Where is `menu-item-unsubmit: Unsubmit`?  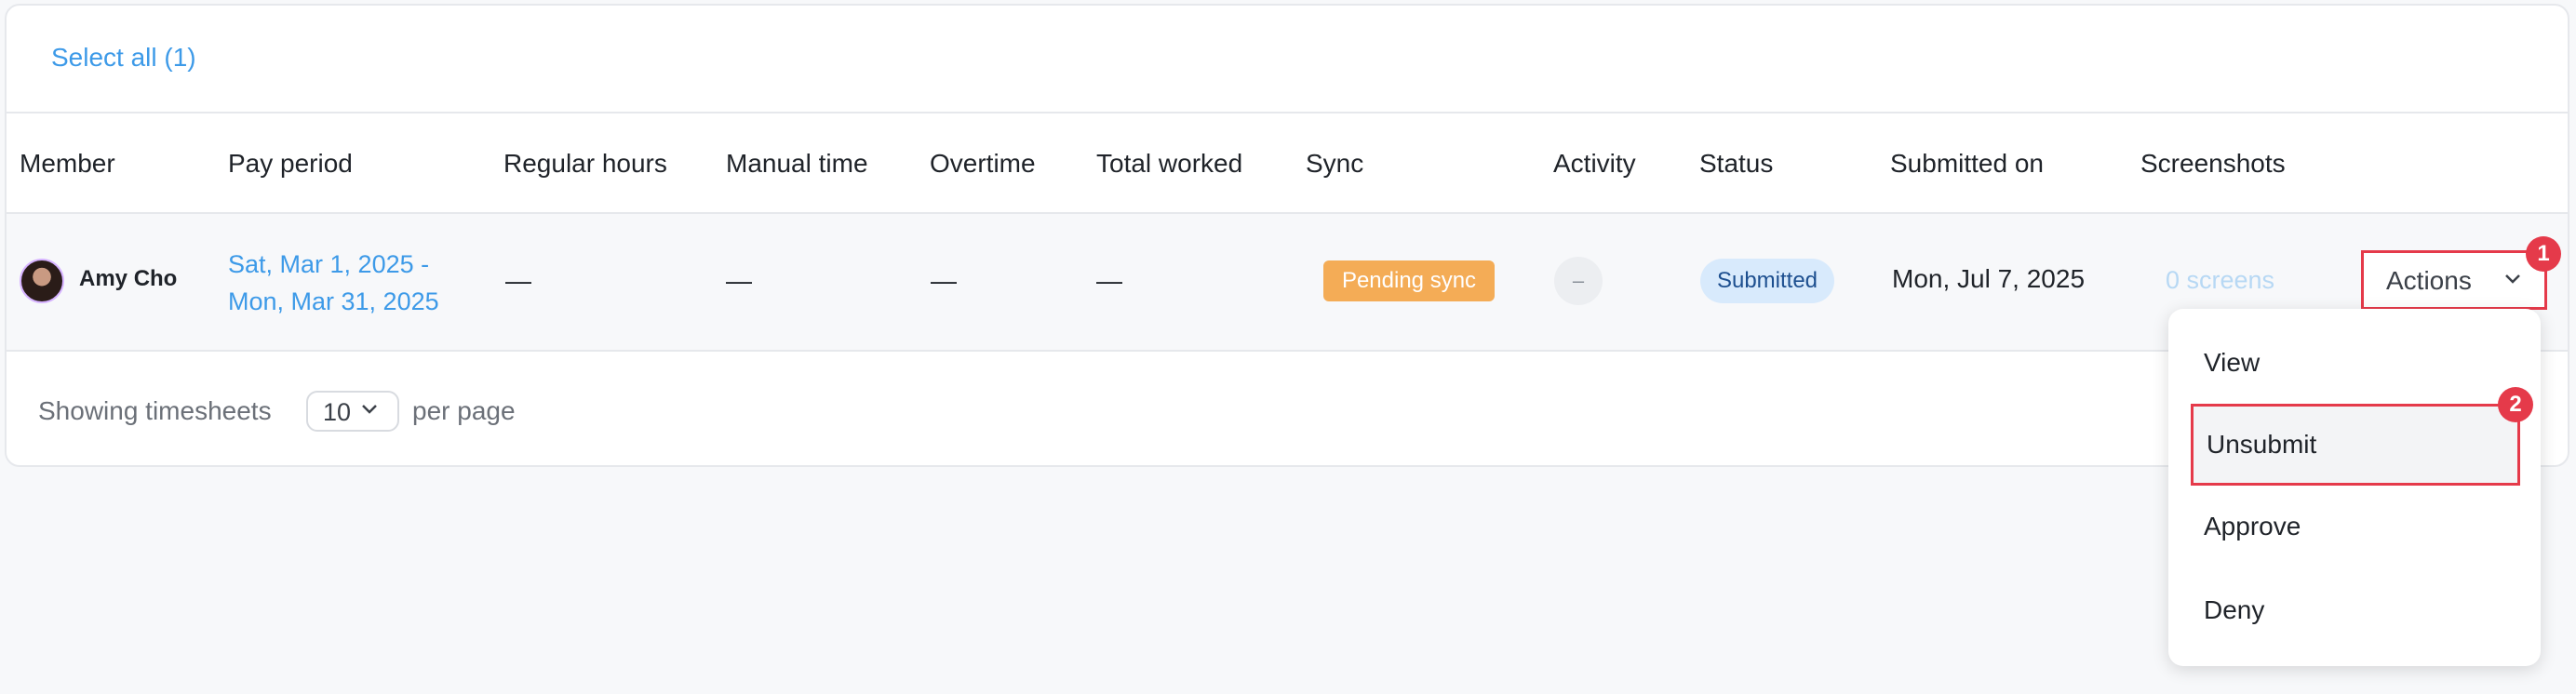
menu-item-unsubmit: Unsubmit is located at coordinates (2355, 445).